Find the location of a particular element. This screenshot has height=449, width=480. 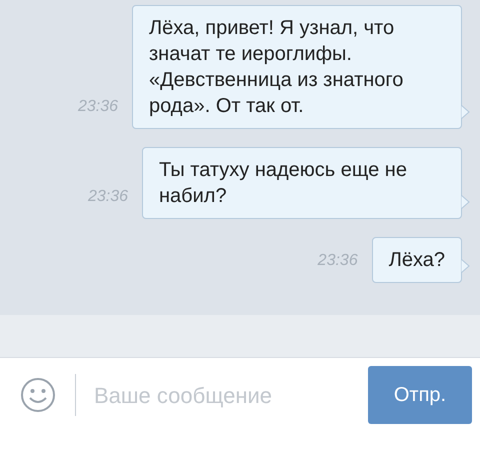

message-bubble: Ты татуху надеюсь еще не набил? is located at coordinates (302, 183).